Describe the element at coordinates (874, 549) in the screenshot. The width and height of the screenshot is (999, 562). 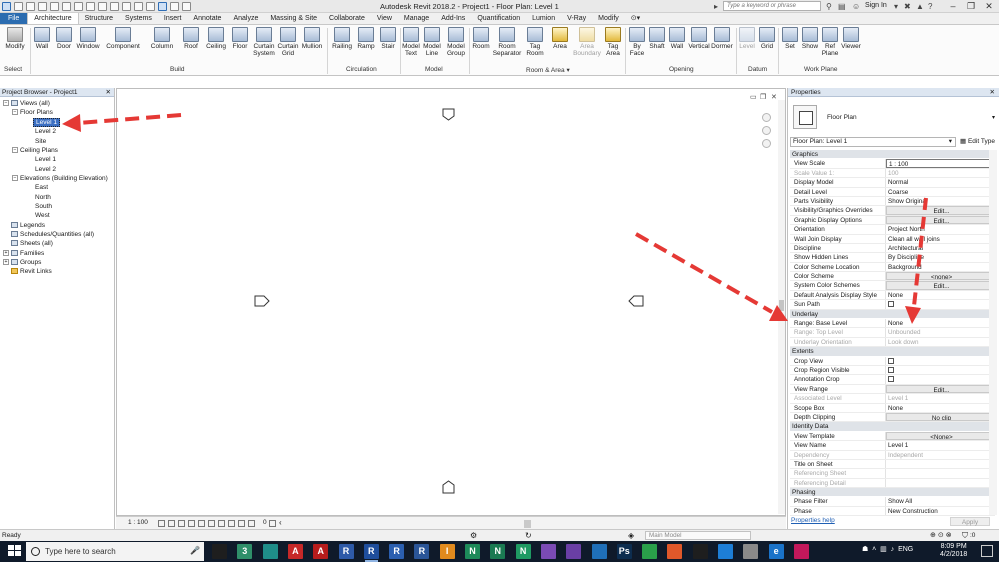
I see `chevron-up-icon: ˄` at that location.